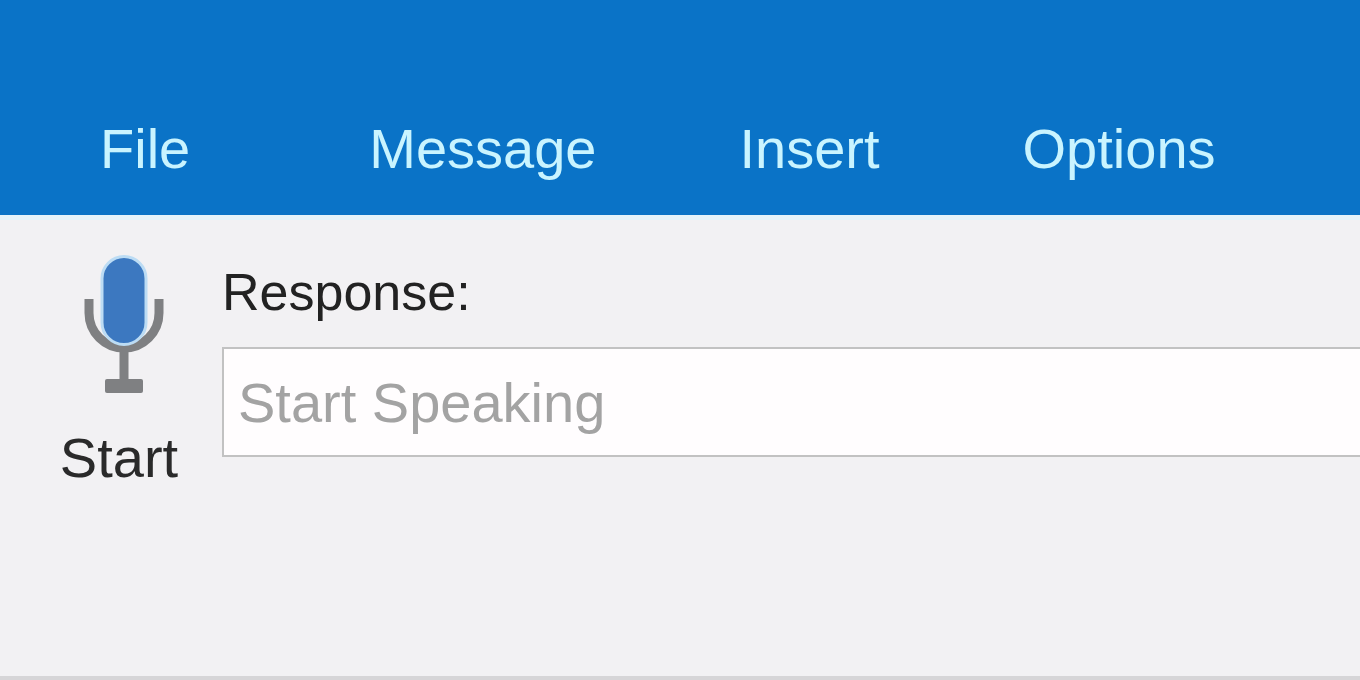  What do you see at coordinates (791, 402) in the screenshot?
I see `response-field: Start Speaking` at bounding box center [791, 402].